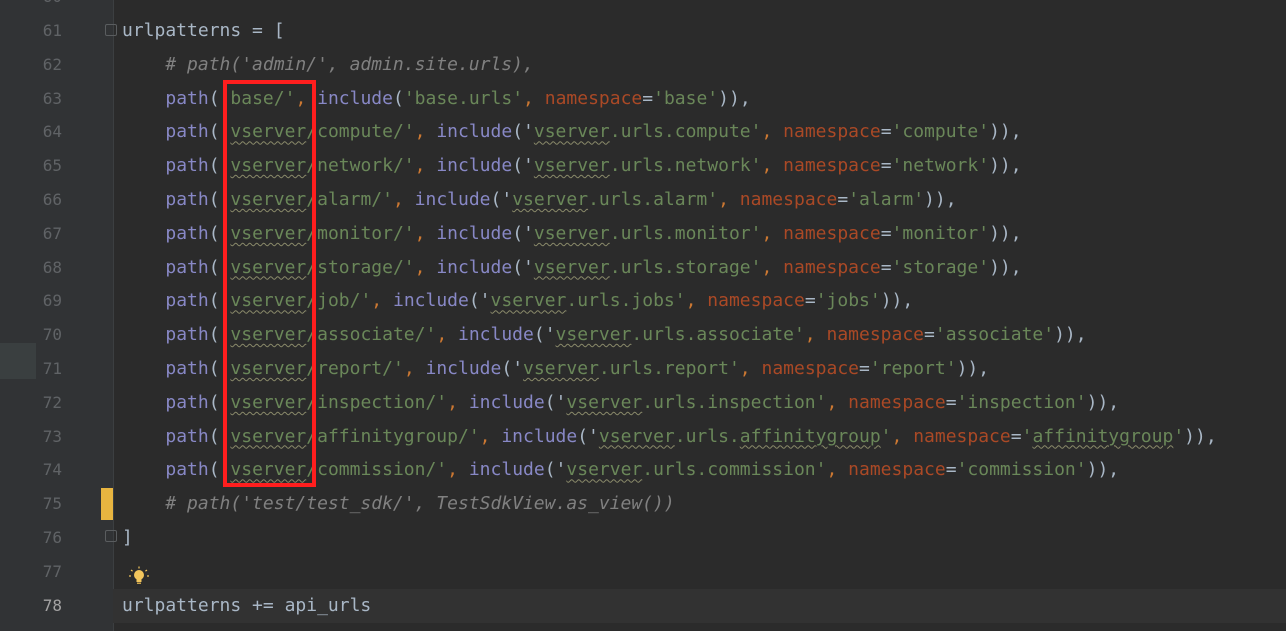 Image resolution: width=1286 pixels, height=631 pixels. What do you see at coordinates (246, 606) in the screenshot?
I see `code-text: urlpatterns += api_urls` at bounding box center [246, 606].